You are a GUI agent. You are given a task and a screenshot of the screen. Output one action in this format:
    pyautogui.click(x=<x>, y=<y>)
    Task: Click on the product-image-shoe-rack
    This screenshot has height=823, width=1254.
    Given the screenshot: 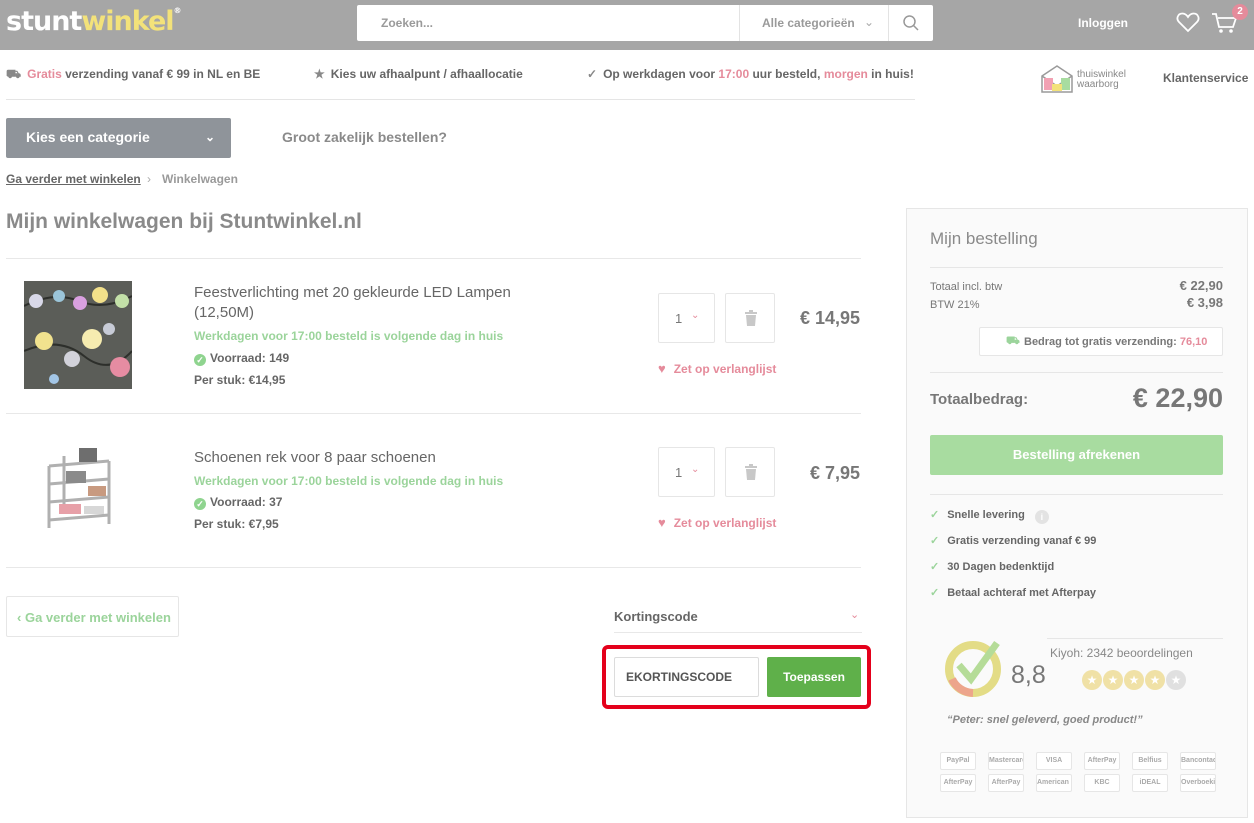 What is the action you would take?
    pyautogui.click(x=78, y=490)
    